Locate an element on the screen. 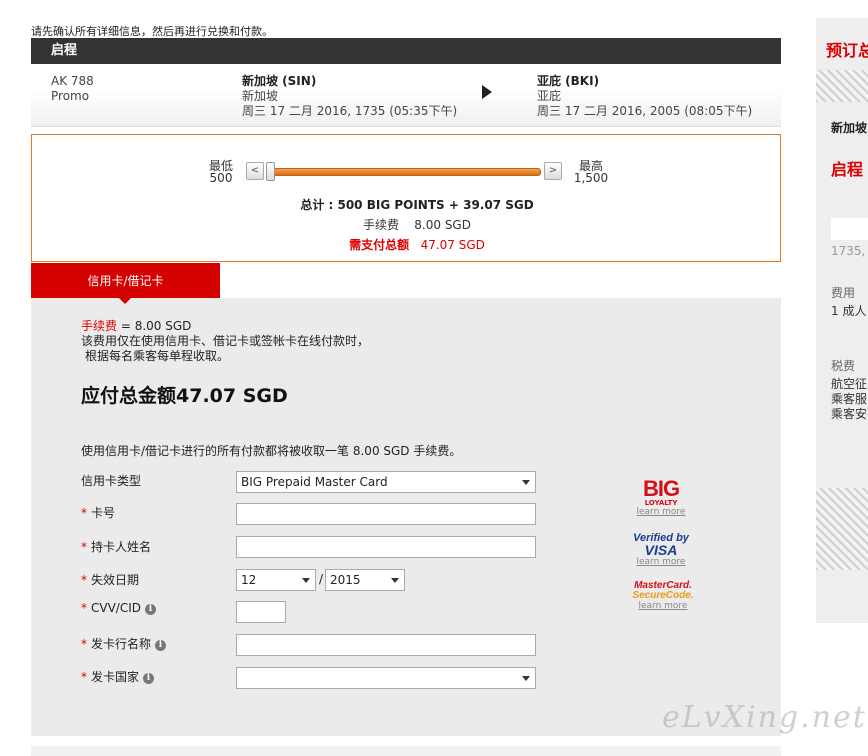  card-number-label: 卡号 is located at coordinates (103, 513).